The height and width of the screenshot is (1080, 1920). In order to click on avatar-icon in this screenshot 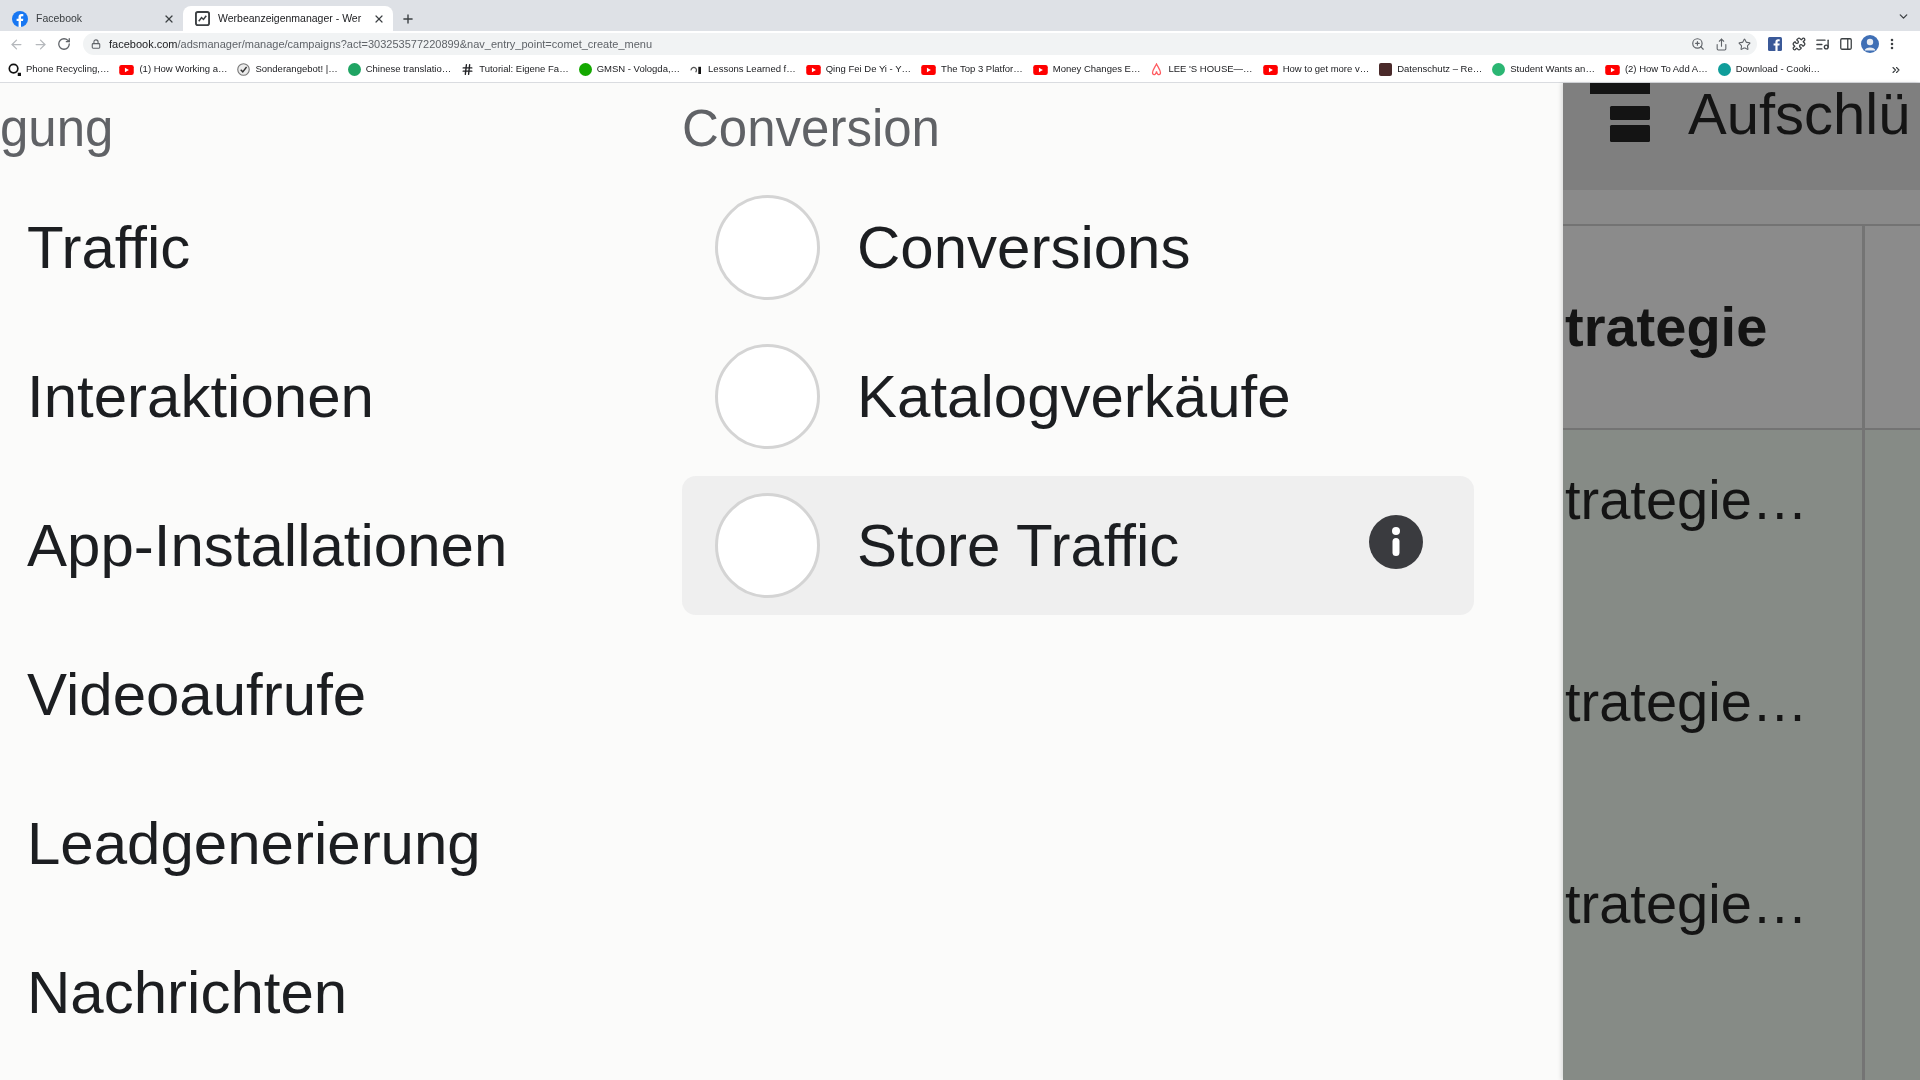, I will do `click(1870, 44)`.